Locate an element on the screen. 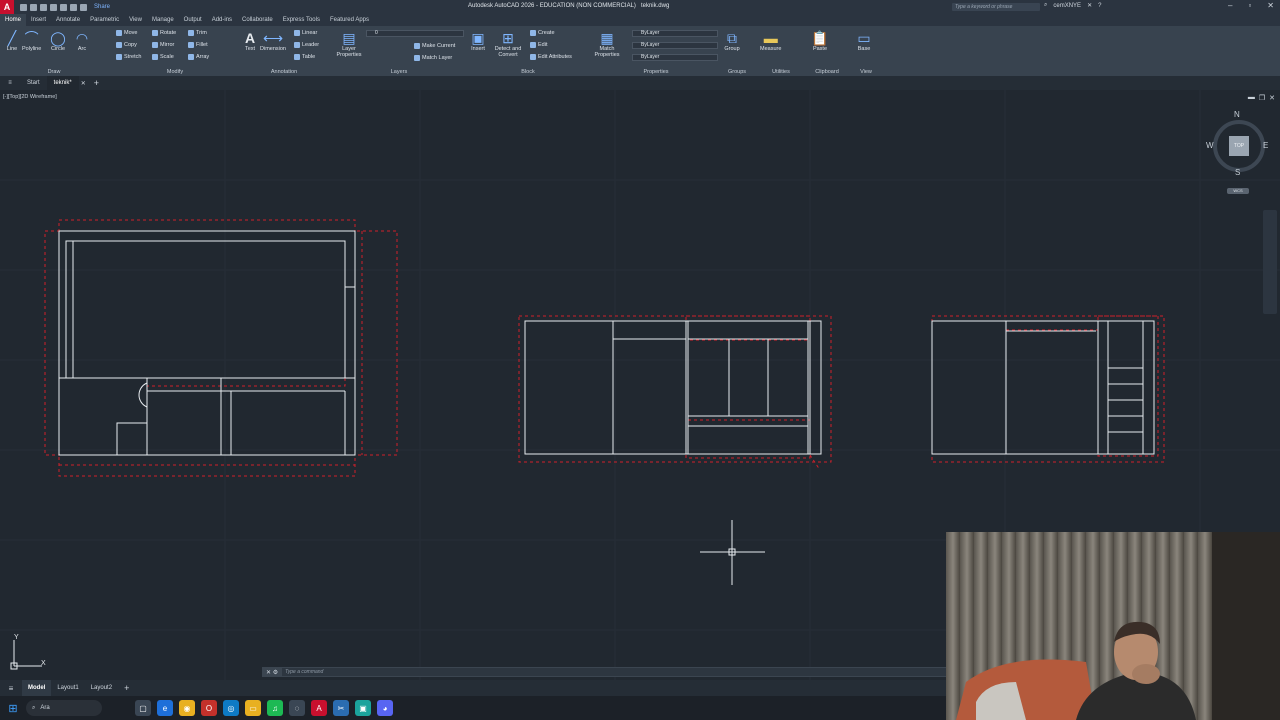  view-group-title: View is located at coordinates (866, 72).